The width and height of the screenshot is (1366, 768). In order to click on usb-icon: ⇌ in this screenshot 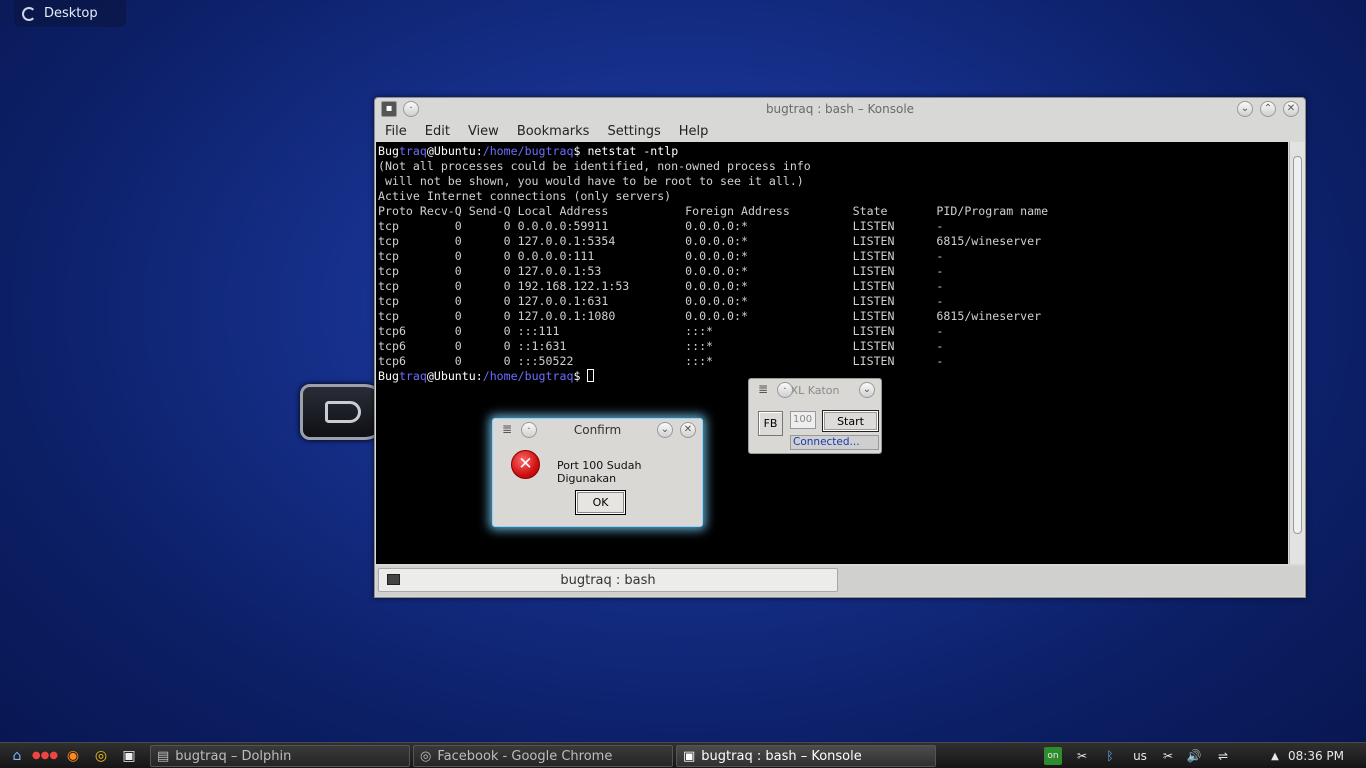, I will do `click(1223, 756)`.